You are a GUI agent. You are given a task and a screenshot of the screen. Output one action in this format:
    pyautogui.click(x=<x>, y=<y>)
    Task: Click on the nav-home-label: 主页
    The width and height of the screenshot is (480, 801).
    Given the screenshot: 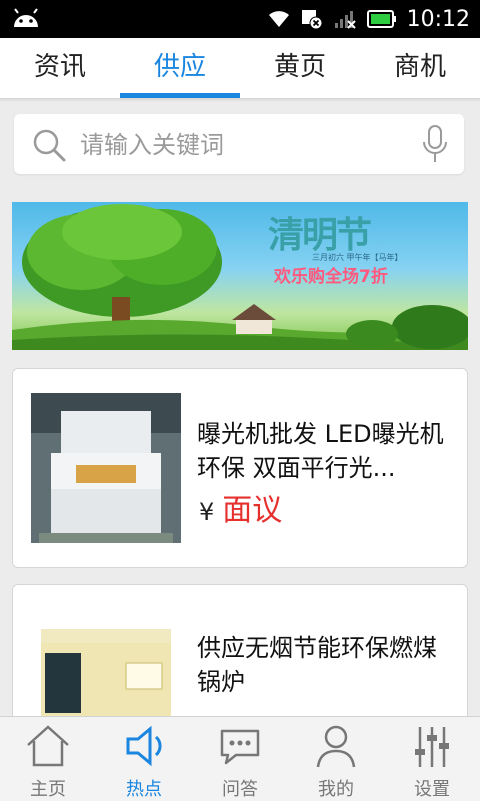 What is the action you would take?
    pyautogui.click(x=48, y=789)
    